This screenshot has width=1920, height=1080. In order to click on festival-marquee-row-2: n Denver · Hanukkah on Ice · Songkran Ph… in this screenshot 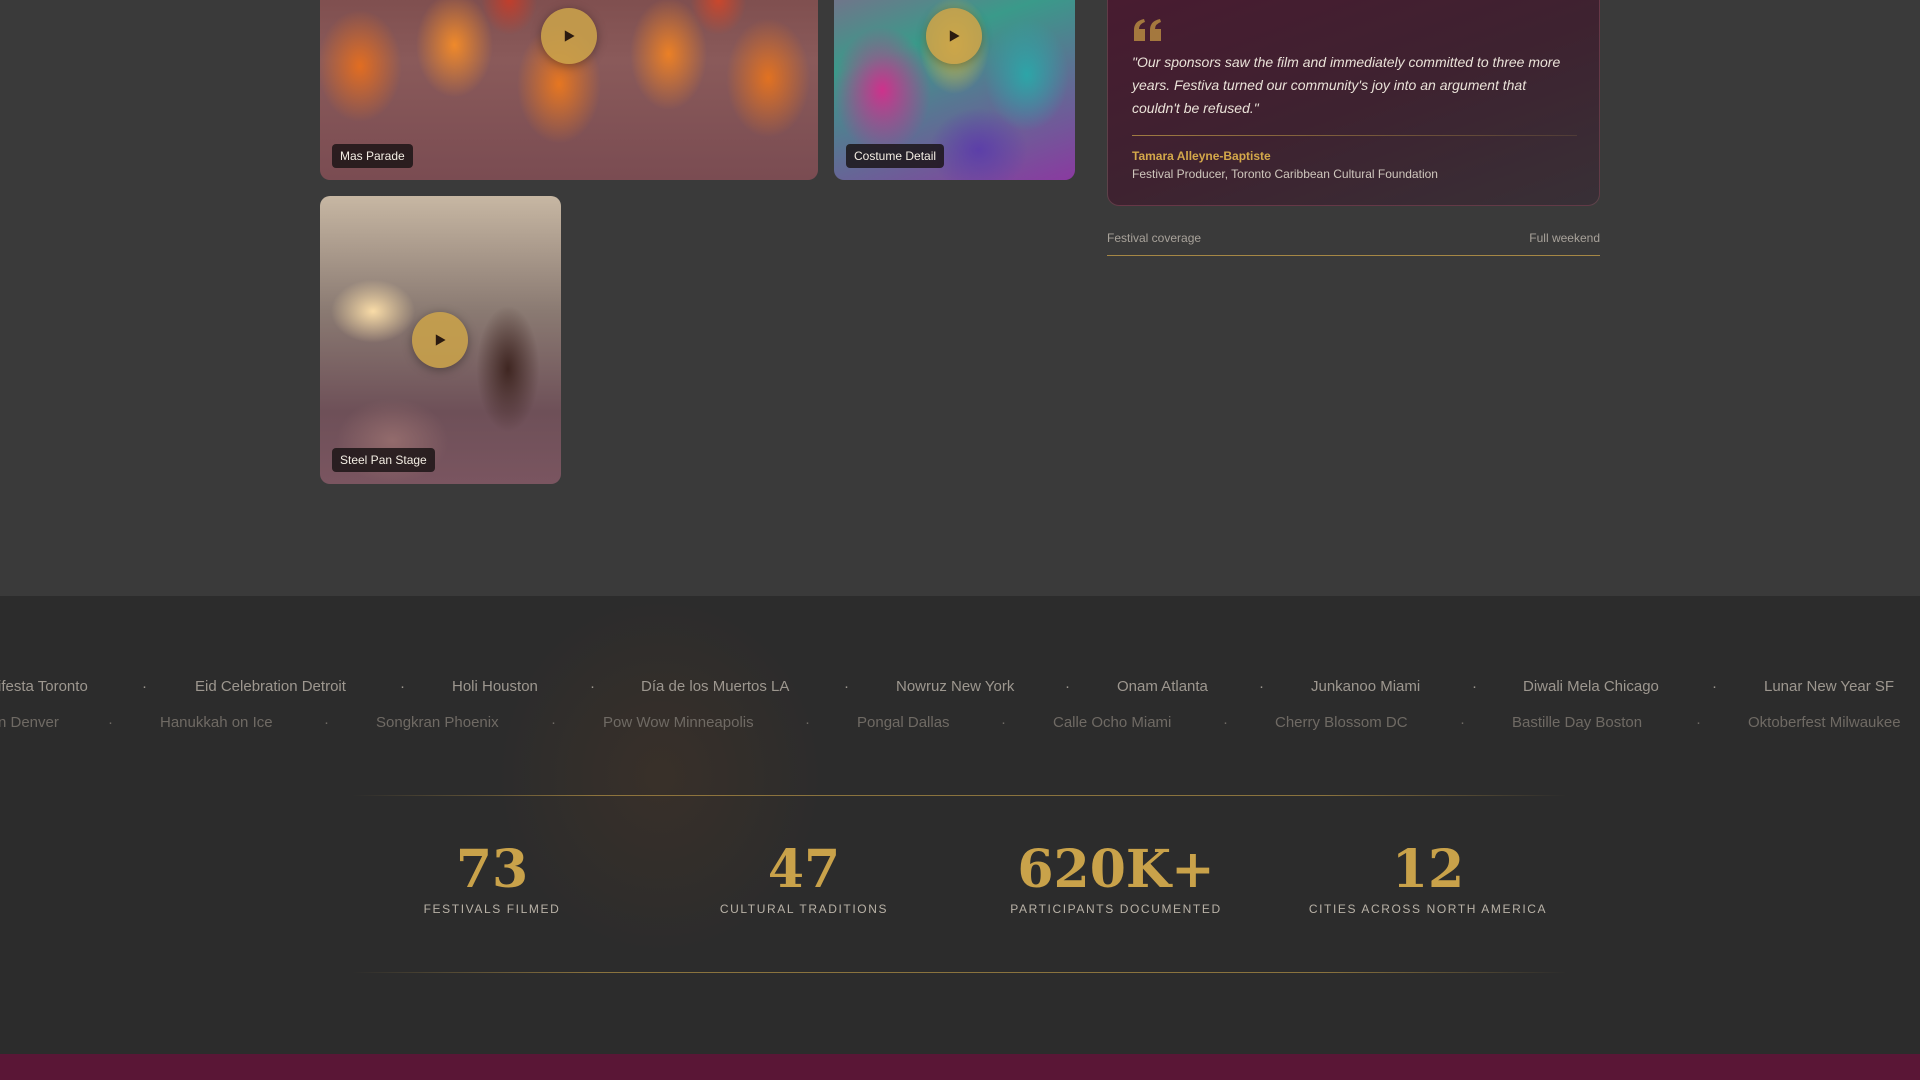, I will do `click(960, 726)`.